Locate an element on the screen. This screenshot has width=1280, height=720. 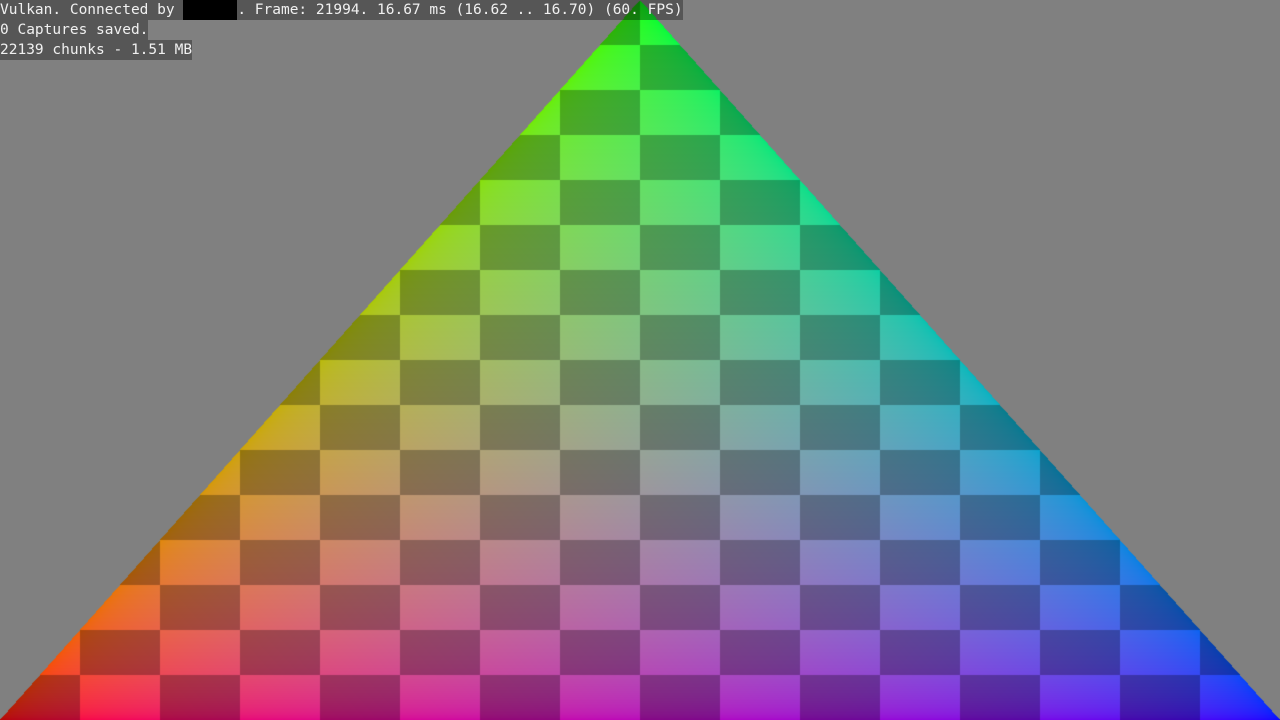
overlay-captures-line: 0 Captures saved. is located at coordinates (341, 30).